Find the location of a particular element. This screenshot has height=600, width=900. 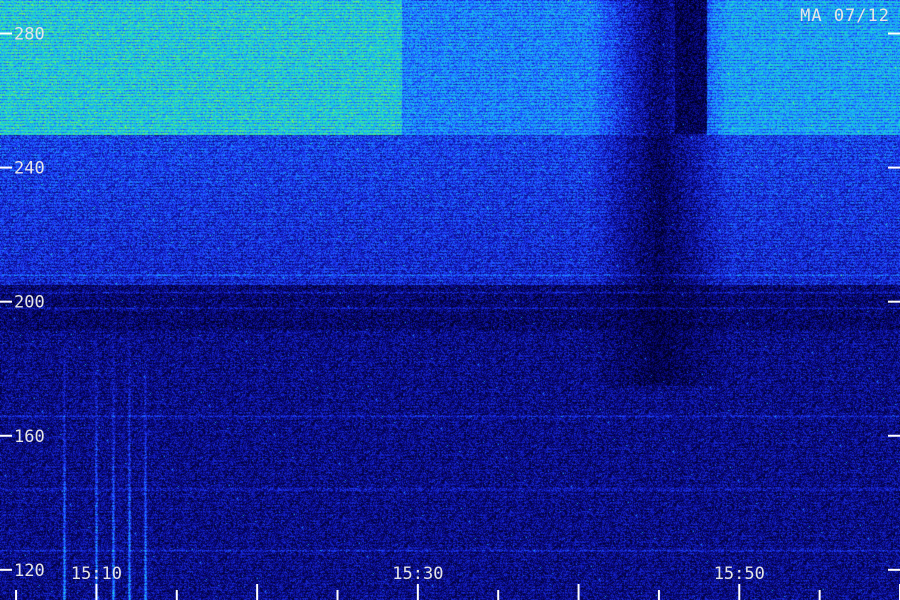

y-tick-label: 240 is located at coordinates (29, 169).